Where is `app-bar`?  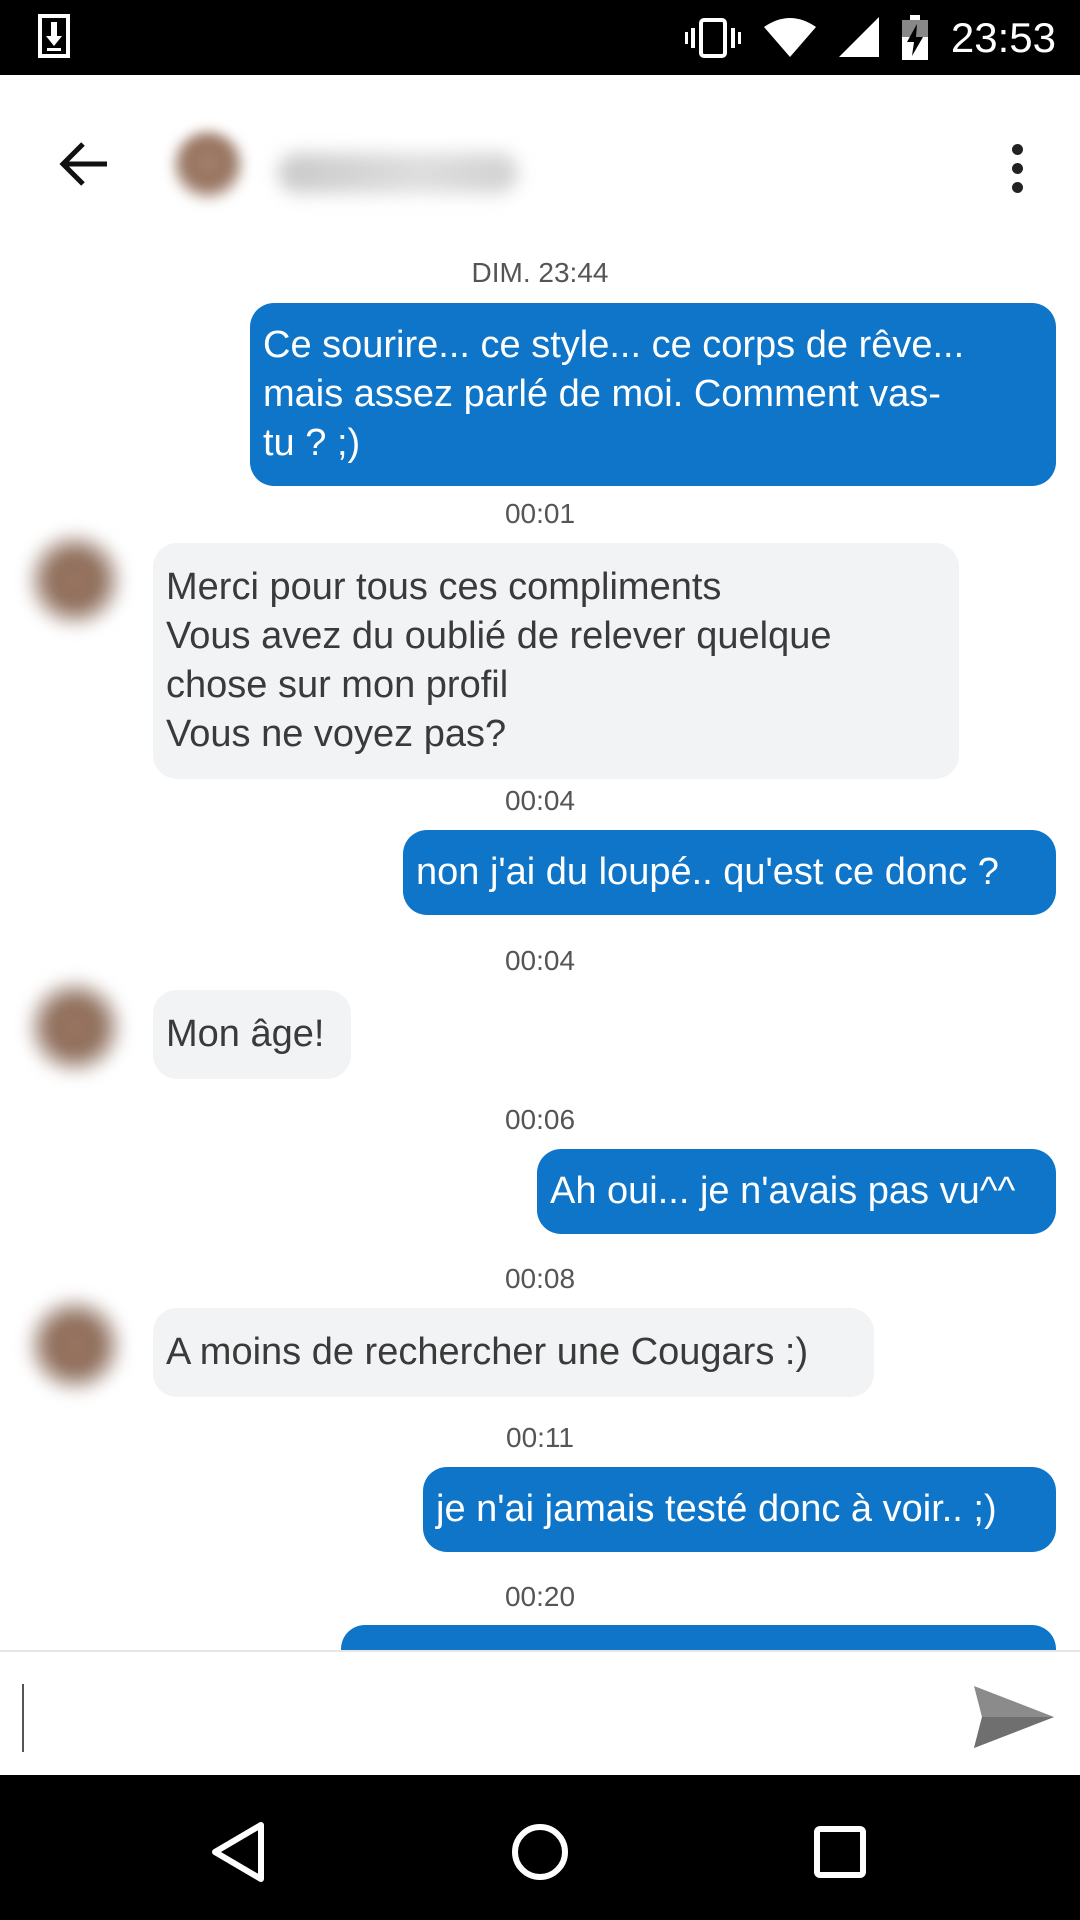
app-bar is located at coordinates (540, 160).